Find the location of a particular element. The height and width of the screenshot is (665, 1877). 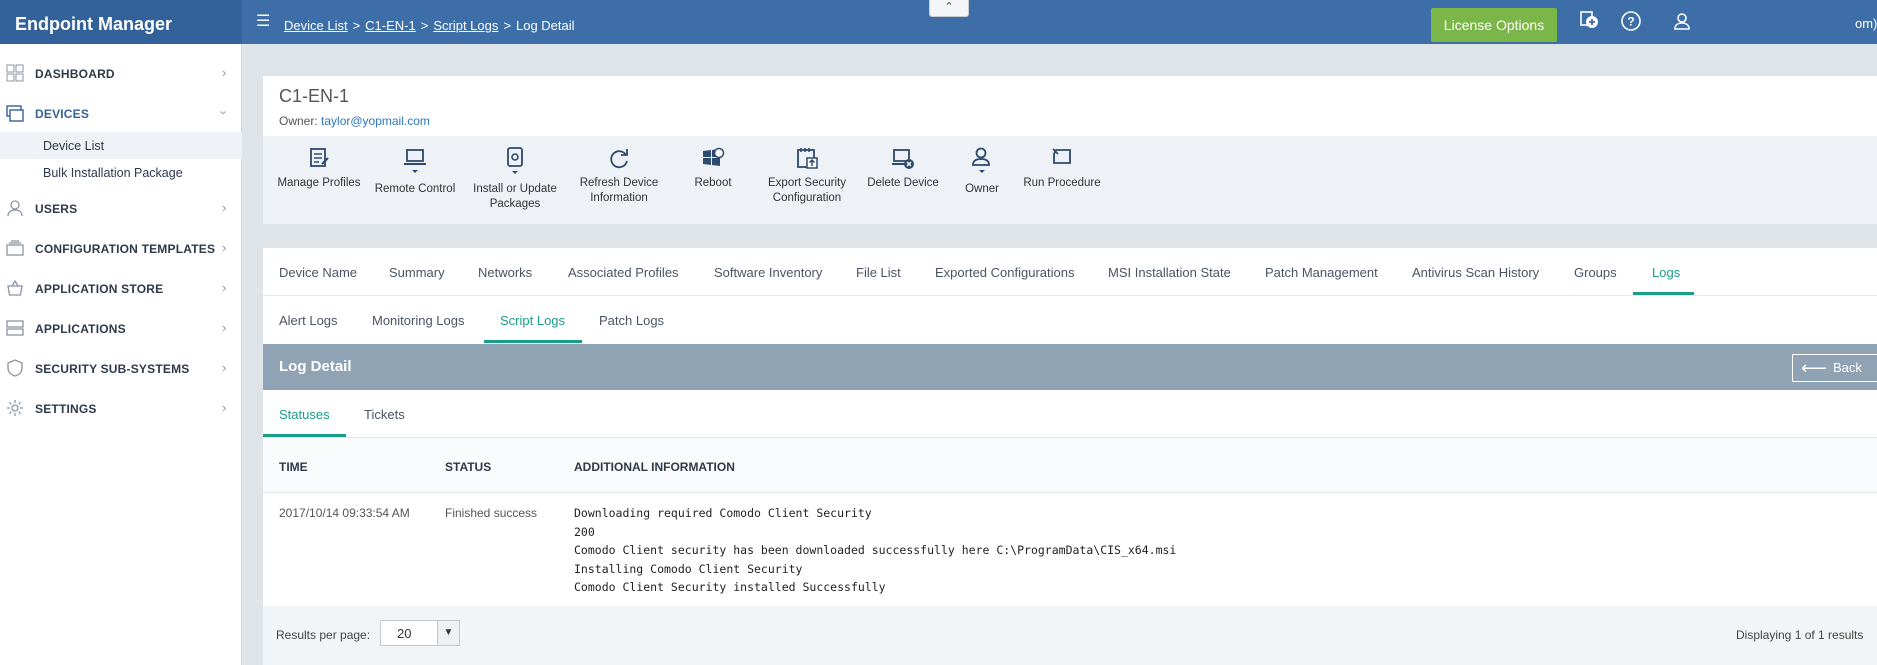

reboot-button: Reboot is located at coordinates (713, 168).